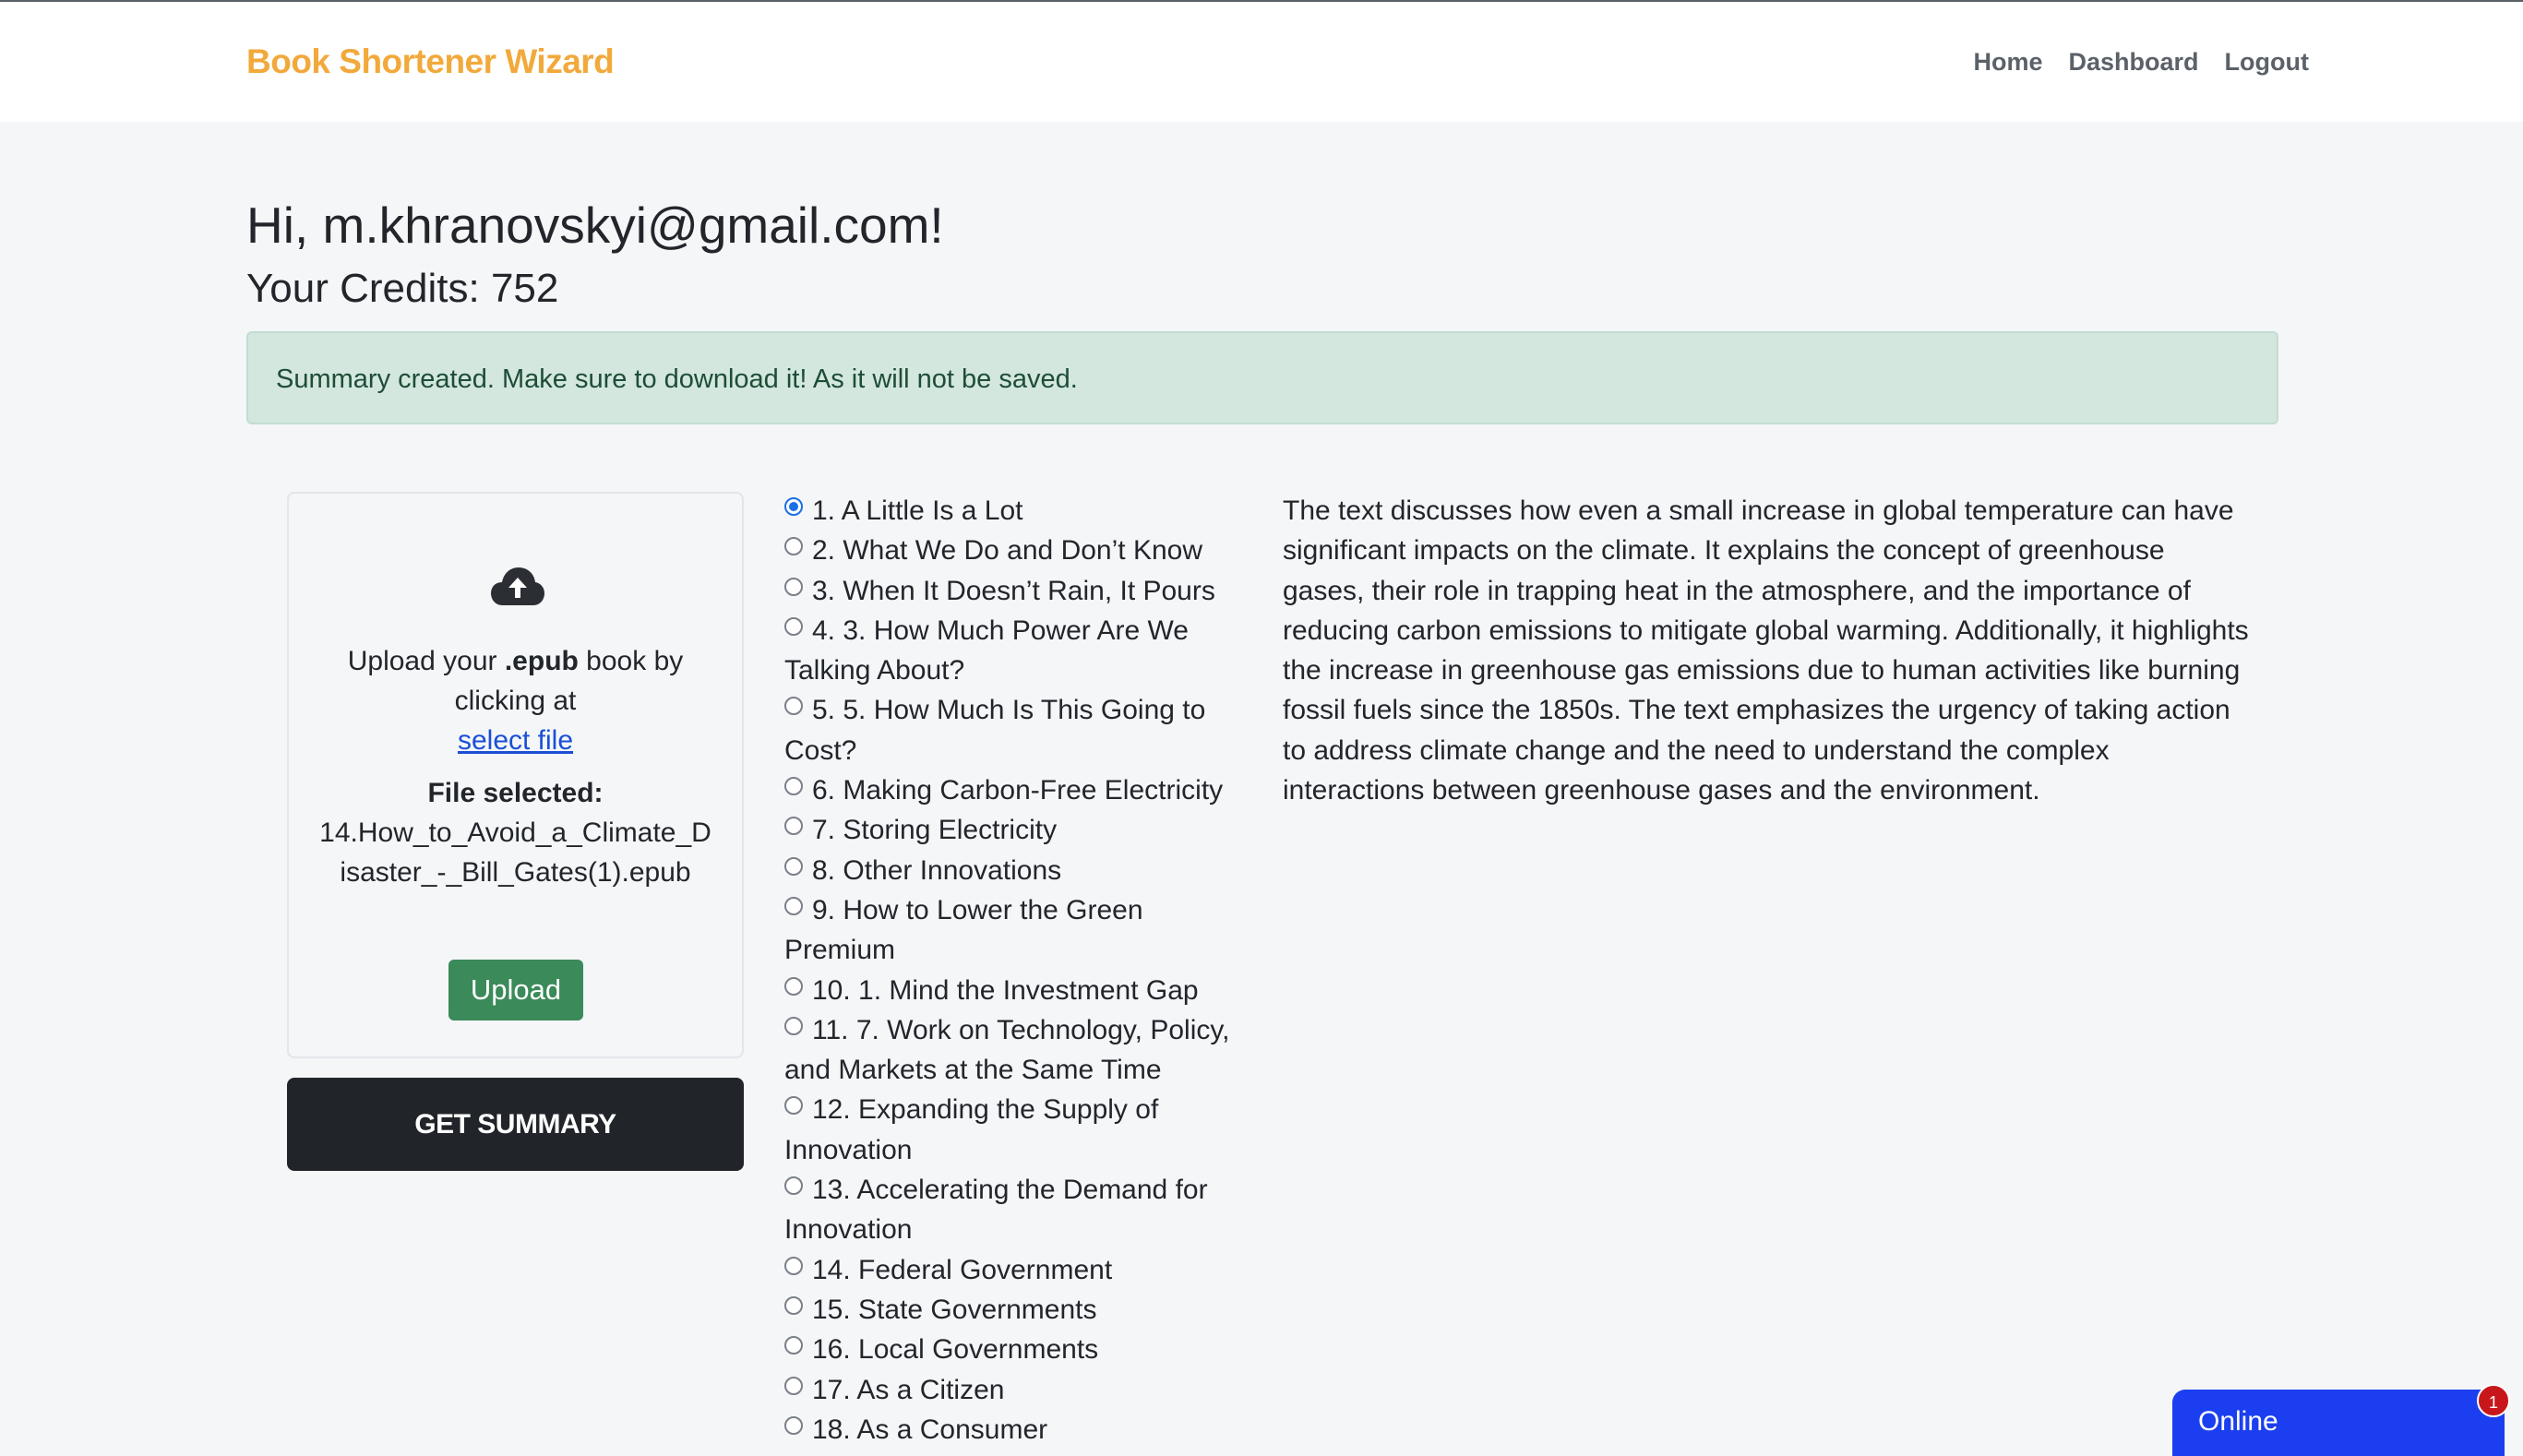  What do you see at coordinates (1005, 990) in the screenshot?
I see `chapter-label: 10. 1. Mind the Investment Gap` at bounding box center [1005, 990].